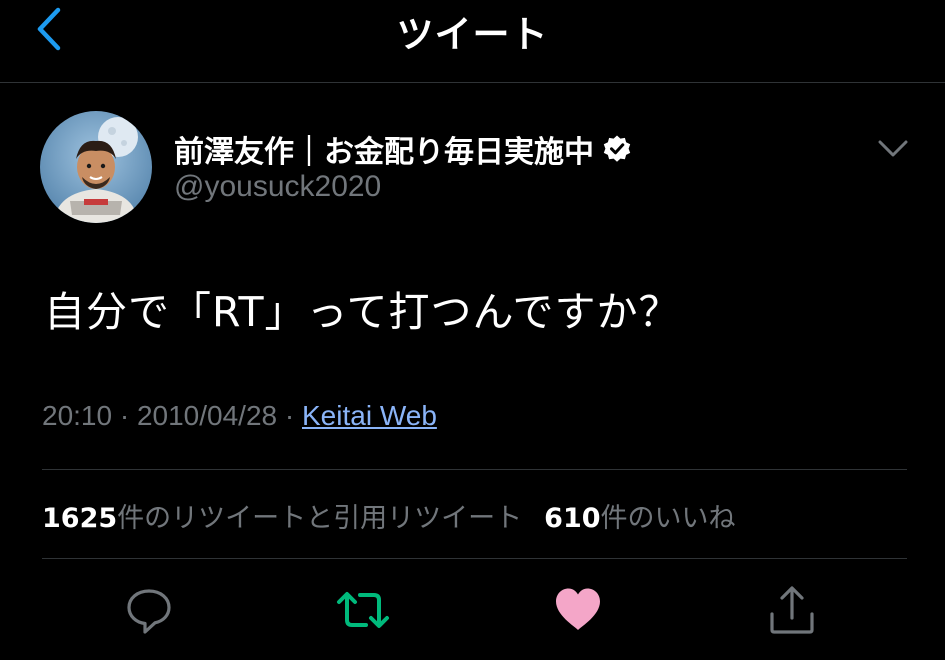 The height and width of the screenshot is (660, 945). I want to click on tweet-meta: 20:10 · 2010/04/28 · Keitai Web, so click(239, 416).